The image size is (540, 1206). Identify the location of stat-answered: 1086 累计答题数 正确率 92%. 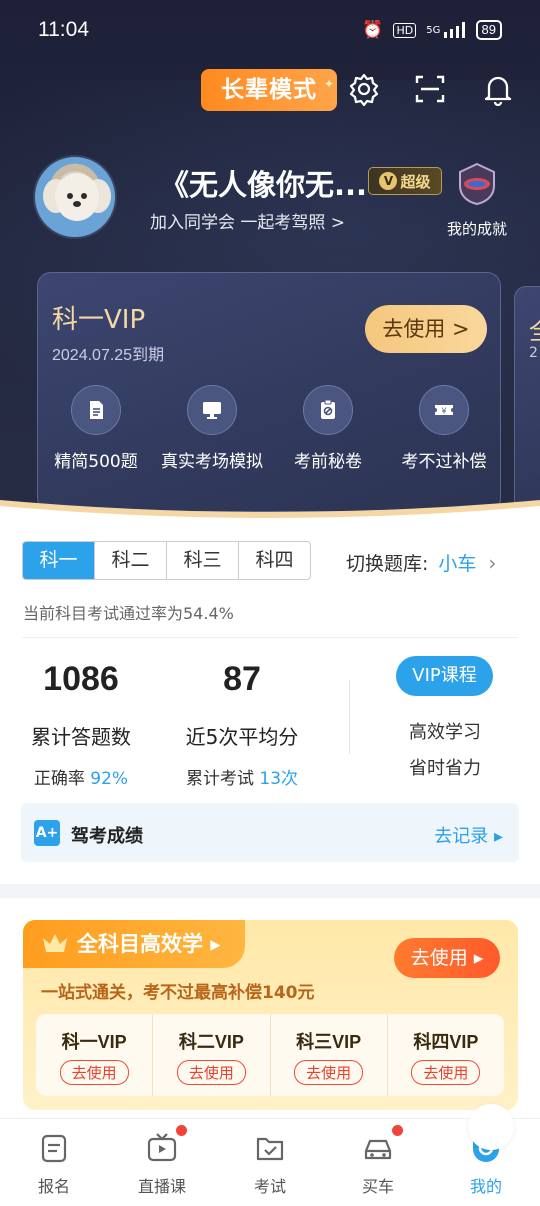
(81, 724).